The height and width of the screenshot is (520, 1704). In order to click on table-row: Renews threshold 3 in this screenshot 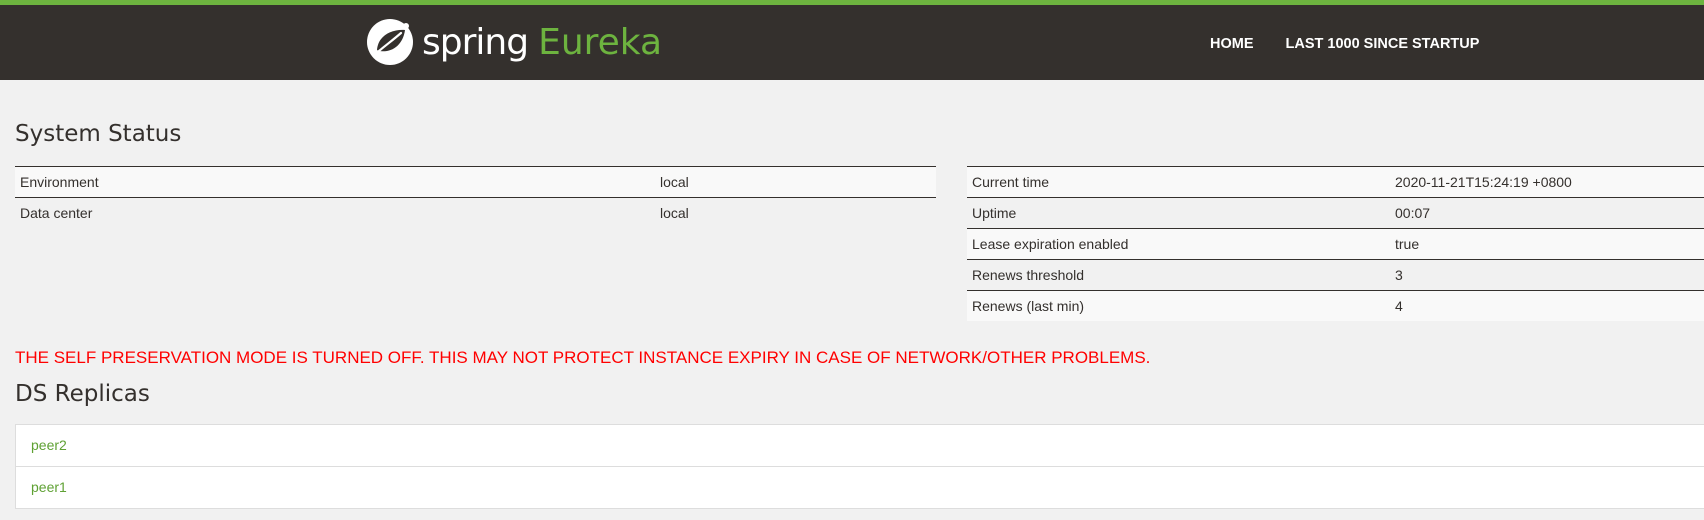, I will do `click(1335, 275)`.